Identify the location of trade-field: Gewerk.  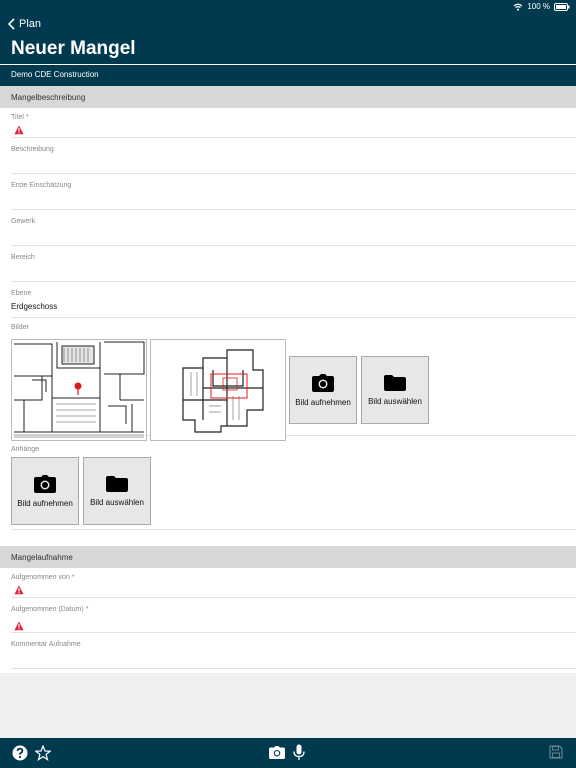
(293, 228).